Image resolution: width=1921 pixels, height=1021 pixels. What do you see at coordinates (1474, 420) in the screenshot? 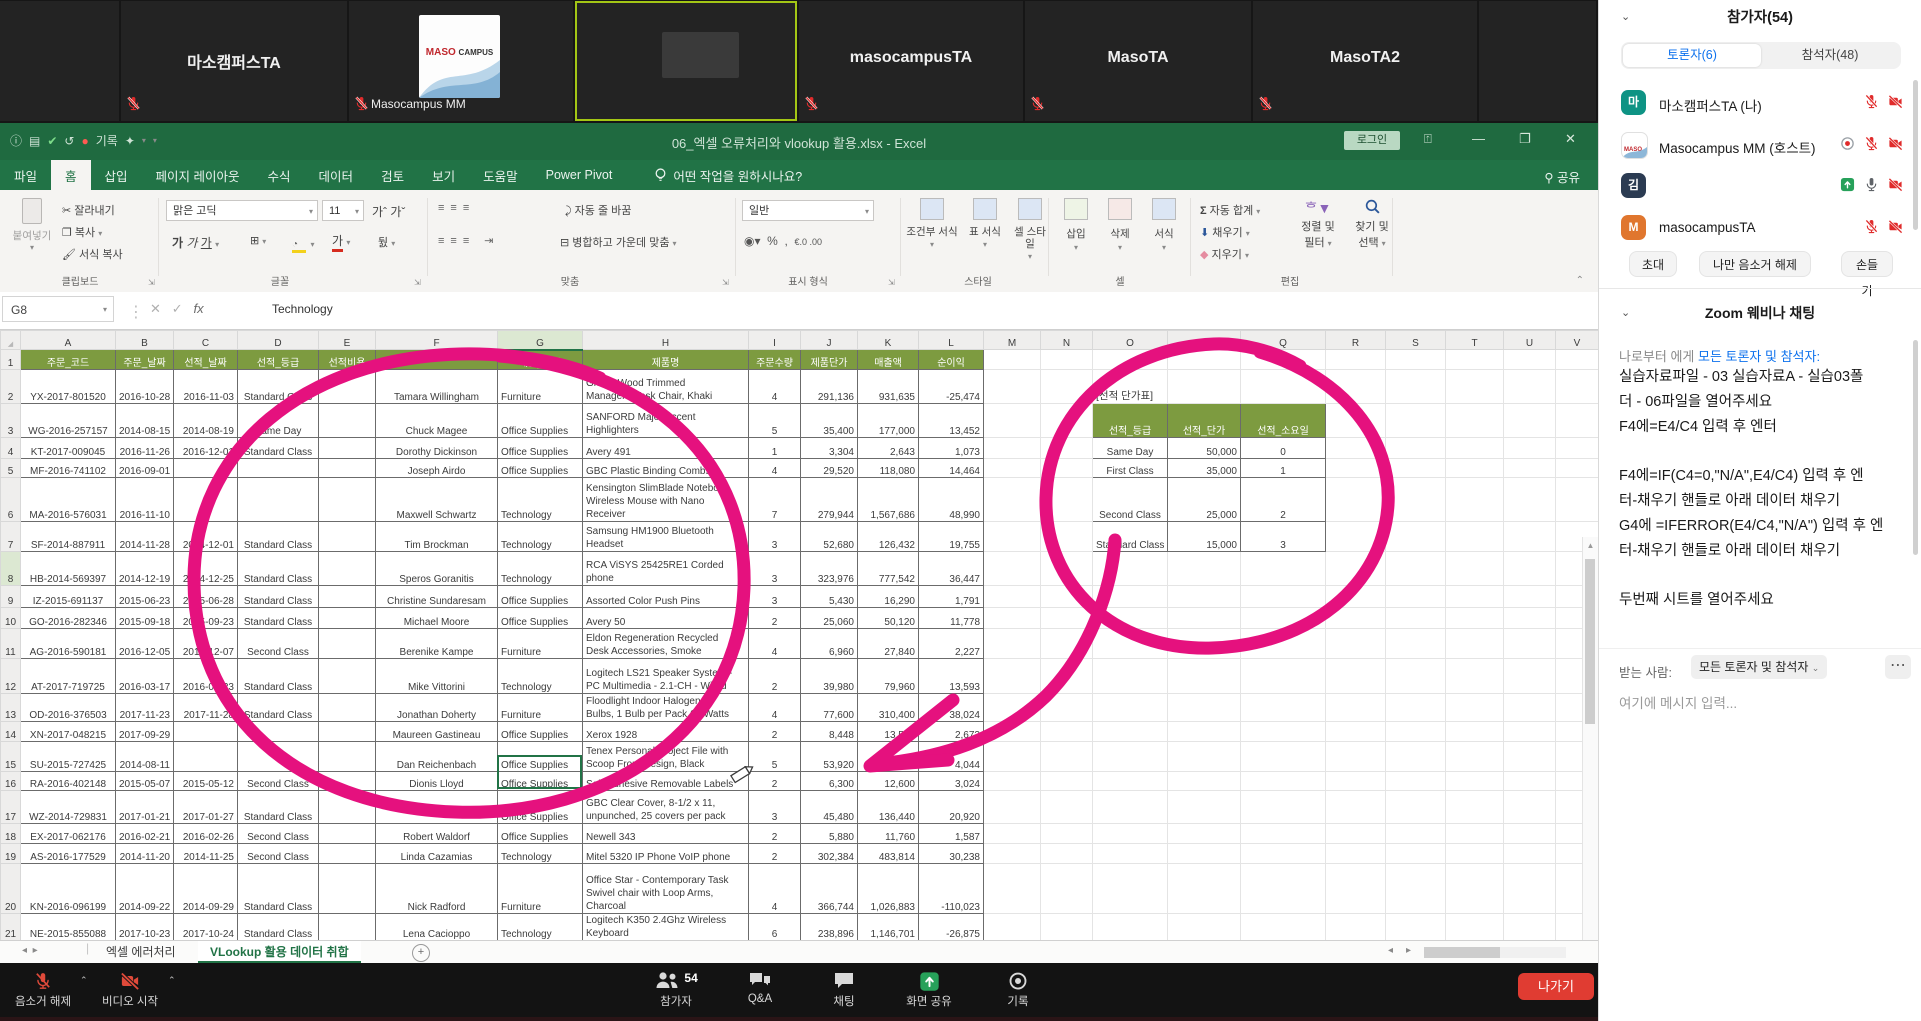
I see `cell-T3` at bounding box center [1474, 420].